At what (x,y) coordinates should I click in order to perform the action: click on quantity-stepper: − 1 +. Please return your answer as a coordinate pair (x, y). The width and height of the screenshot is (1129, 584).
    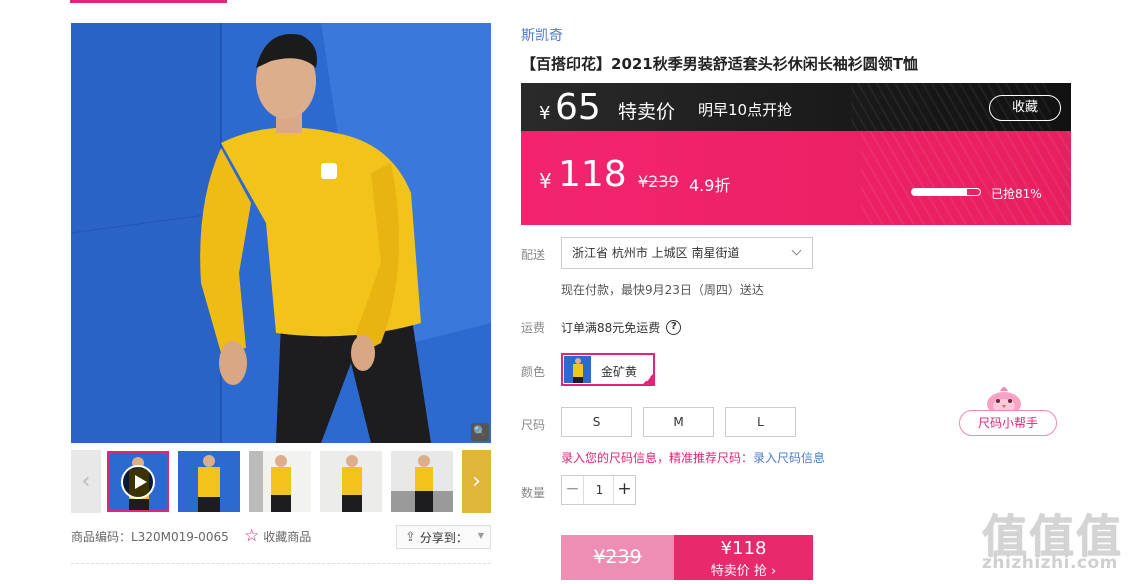
    Looking at the image, I should click on (598, 490).